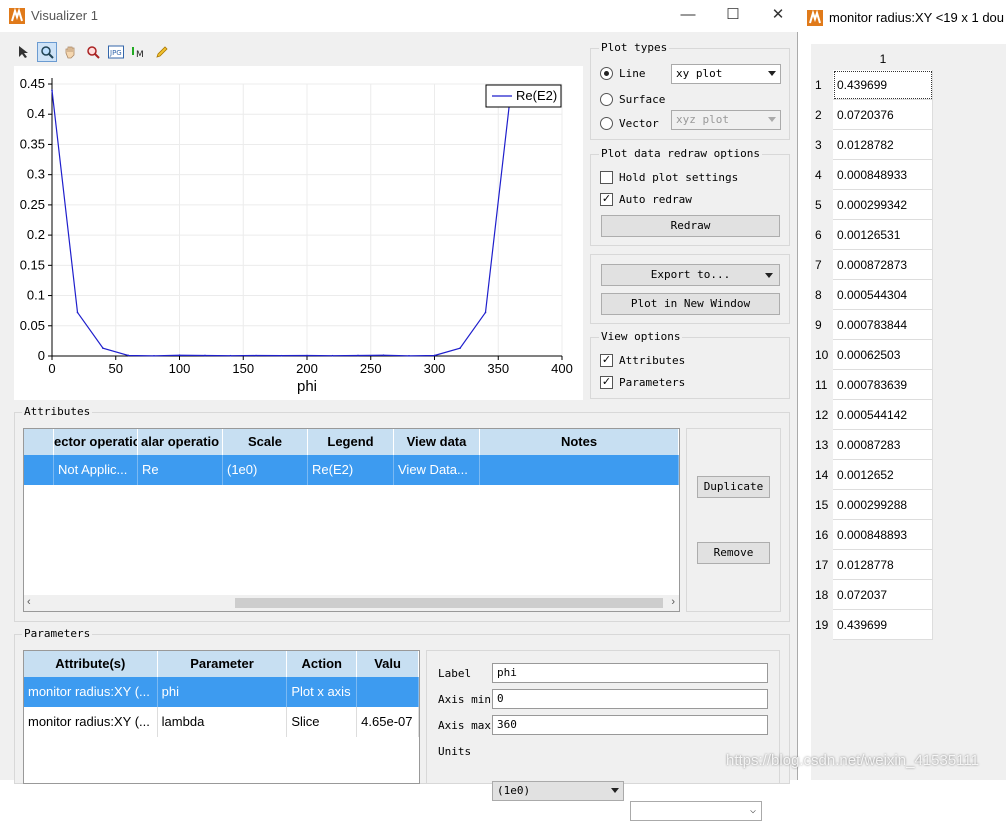 This screenshot has height=821, width=1006. What do you see at coordinates (883, 325) in the screenshot?
I see `data-cell: 0.000783844` at bounding box center [883, 325].